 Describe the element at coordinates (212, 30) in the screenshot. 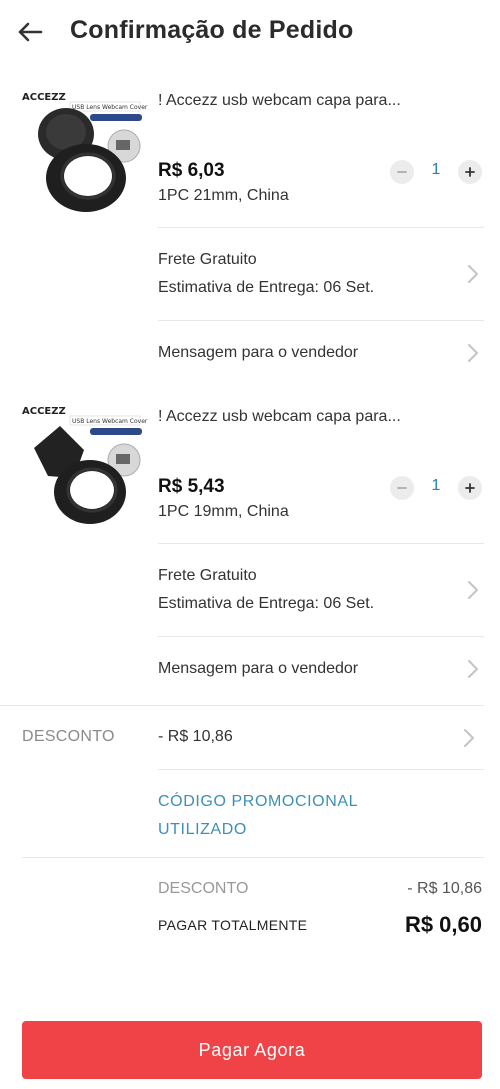

I see `page-title: Confirmação de Pedido` at that location.